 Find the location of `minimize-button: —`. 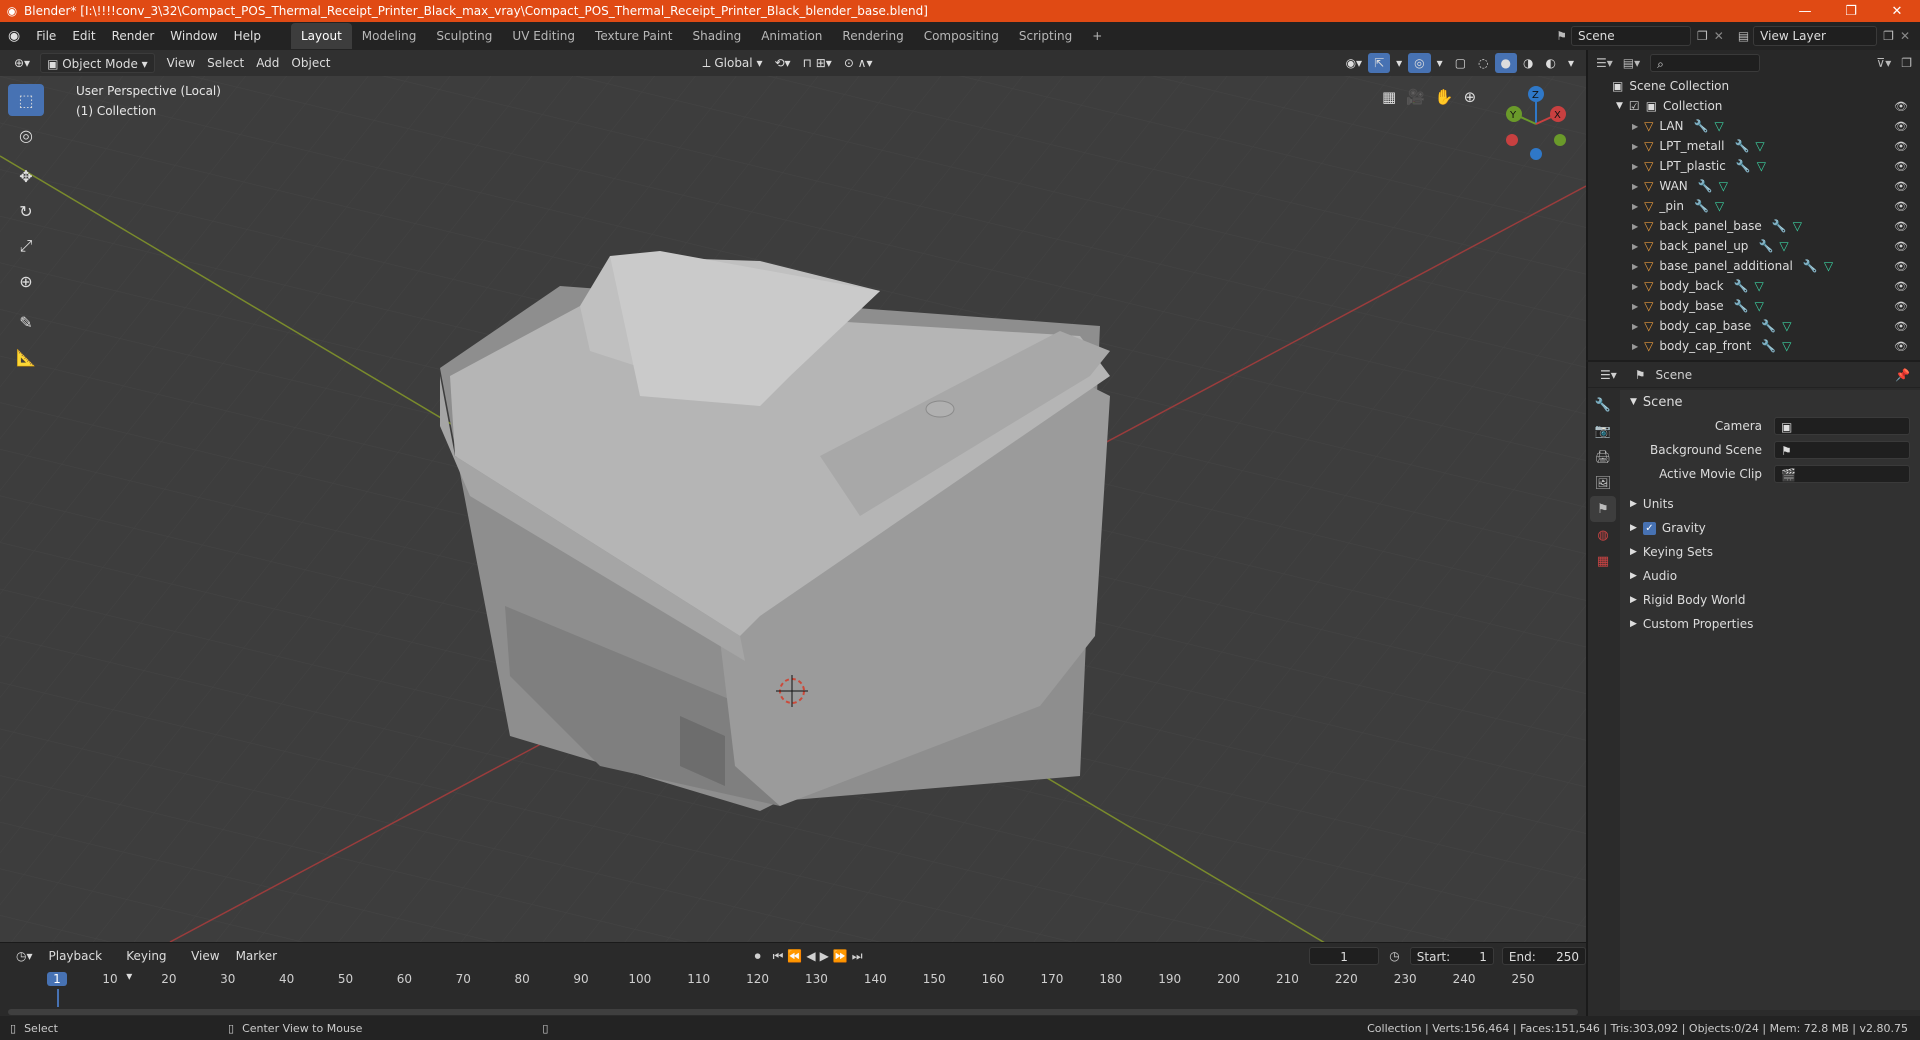

minimize-button: — is located at coordinates (1805, 11).